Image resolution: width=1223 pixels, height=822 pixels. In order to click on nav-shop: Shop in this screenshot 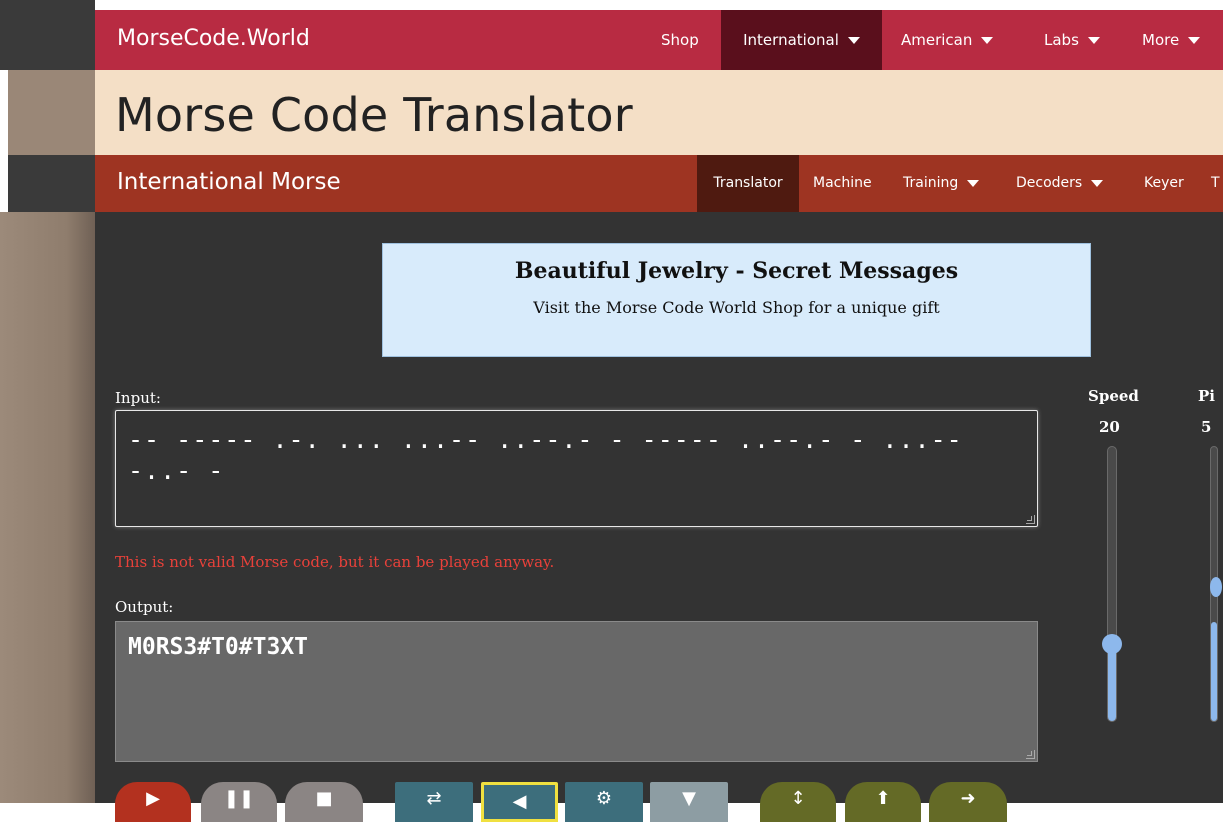, I will do `click(680, 40)`.